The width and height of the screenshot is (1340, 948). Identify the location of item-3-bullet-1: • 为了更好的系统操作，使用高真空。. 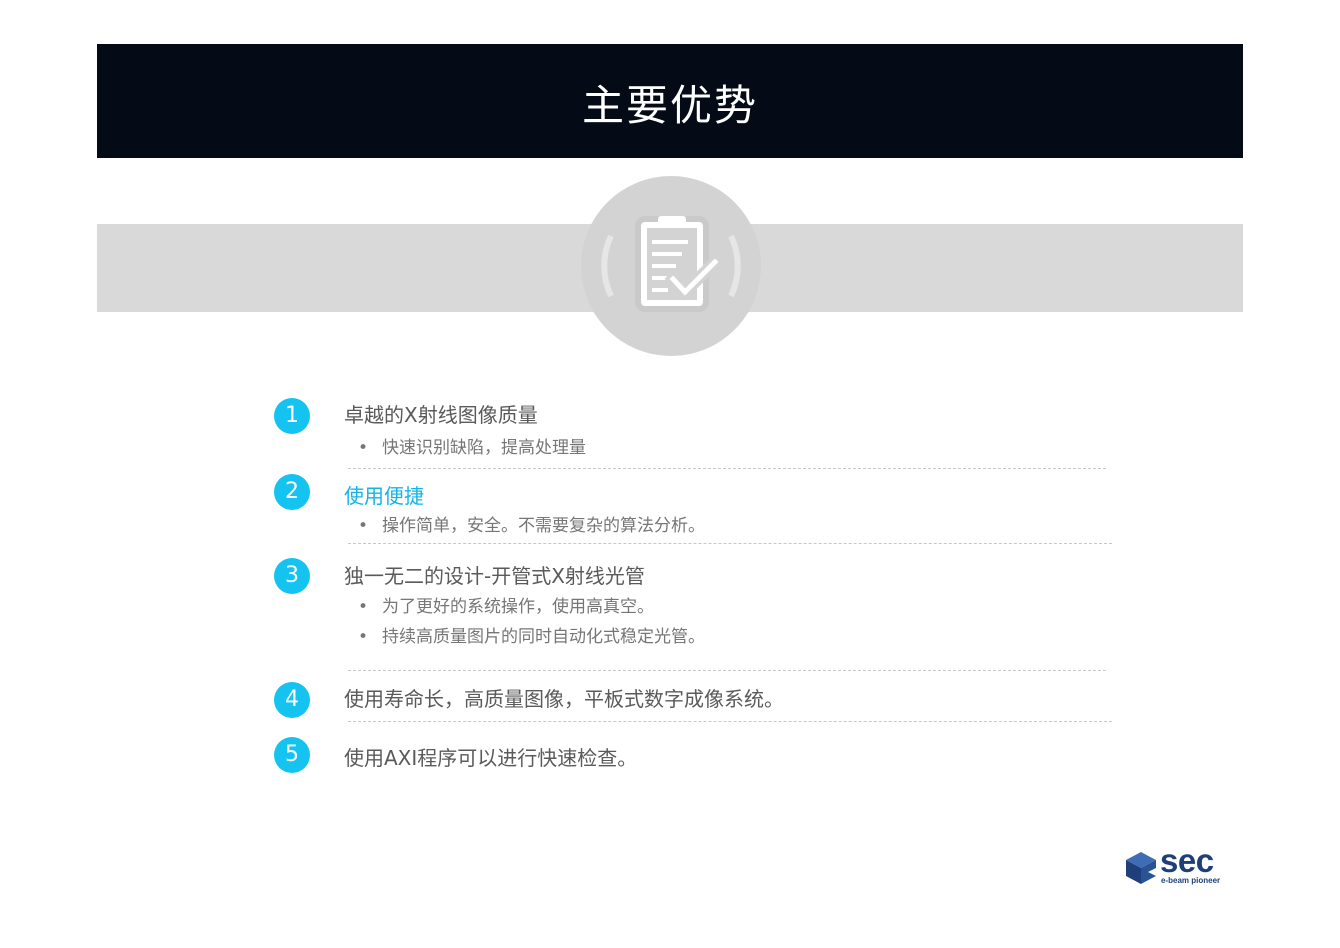
(506, 604).